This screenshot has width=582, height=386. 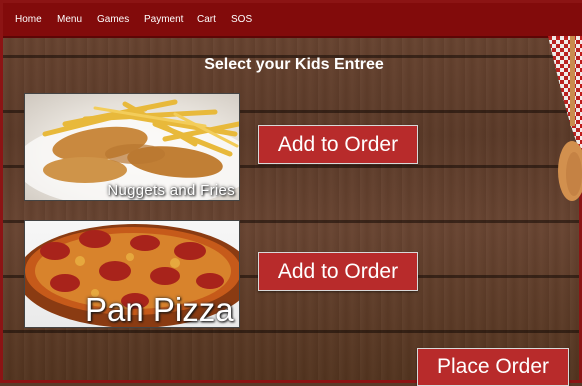 What do you see at coordinates (163, 19) in the screenshot?
I see `nav-payment: Payment` at bounding box center [163, 19].